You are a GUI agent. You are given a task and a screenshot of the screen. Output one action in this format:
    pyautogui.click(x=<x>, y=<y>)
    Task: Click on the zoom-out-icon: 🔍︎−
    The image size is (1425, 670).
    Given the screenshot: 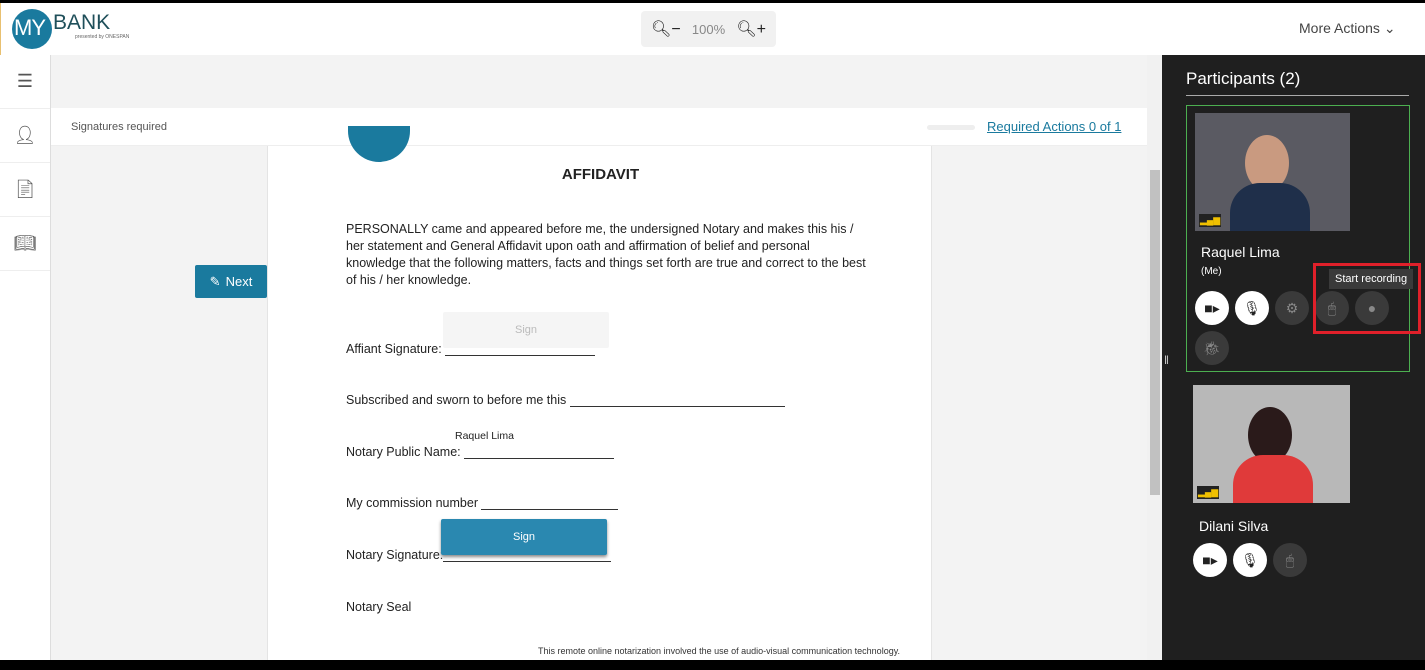 What is the action you would take?
    pyautogui.click(x=666, y=29)
    